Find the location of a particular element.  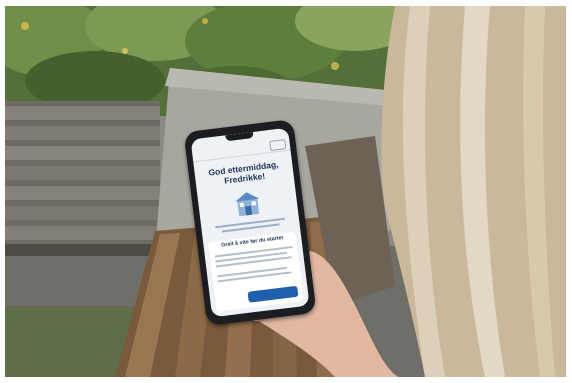

house-illustration-icon is located at coordinates (247, 204).